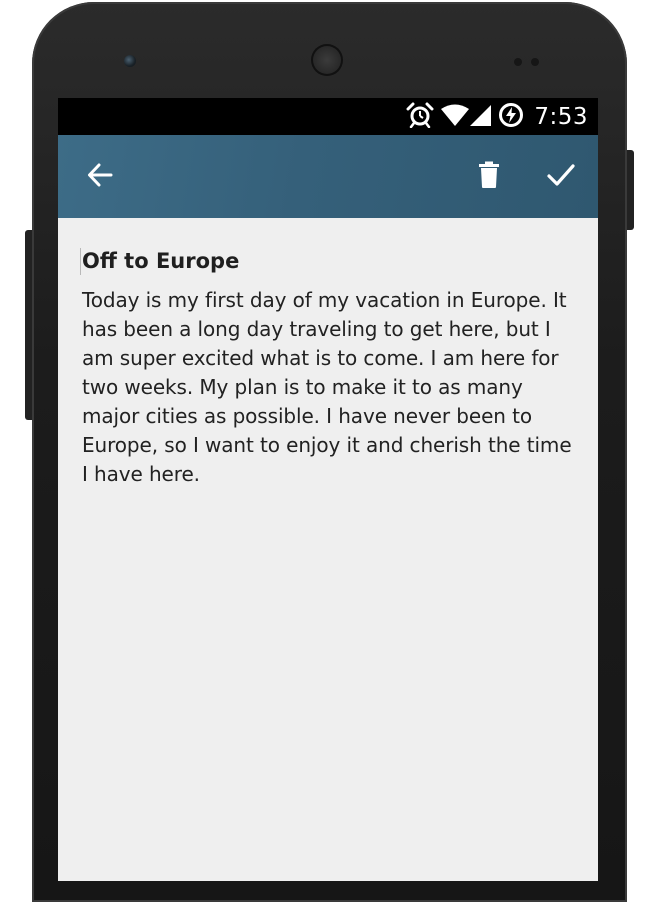  Describe the element at coordinates (328, 116) in the screenshot. I see `status-bar: 7:53` at that location.